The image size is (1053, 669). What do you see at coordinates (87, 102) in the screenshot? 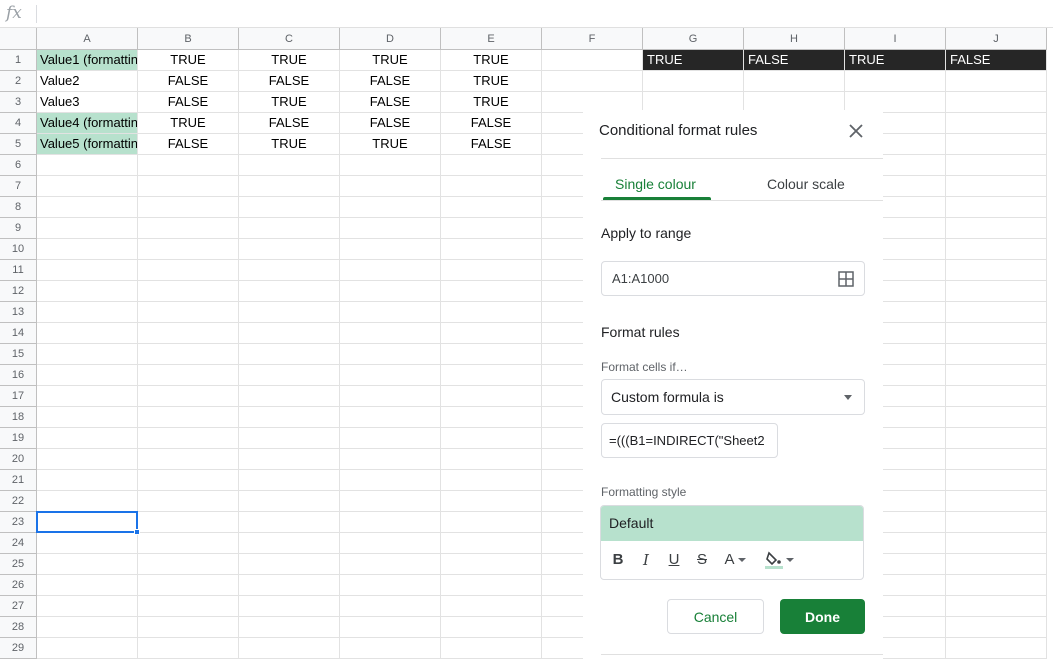
I see `cell-a3: Value3` at bounding box center [87, 102].